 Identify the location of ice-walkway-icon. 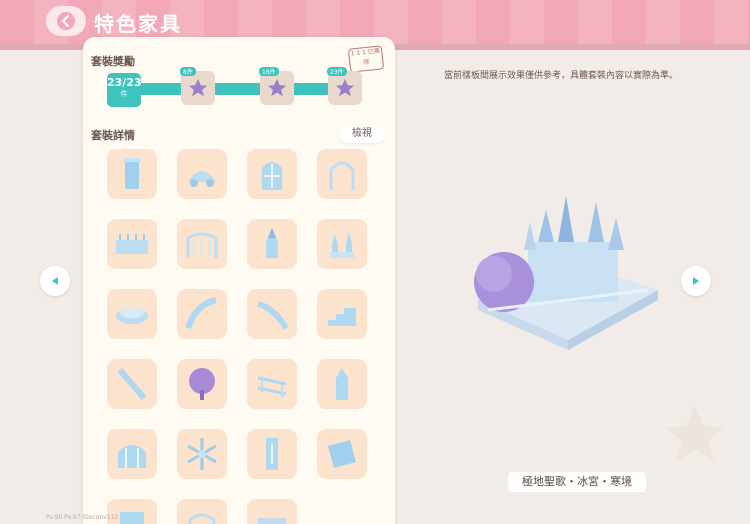
(273, 315).